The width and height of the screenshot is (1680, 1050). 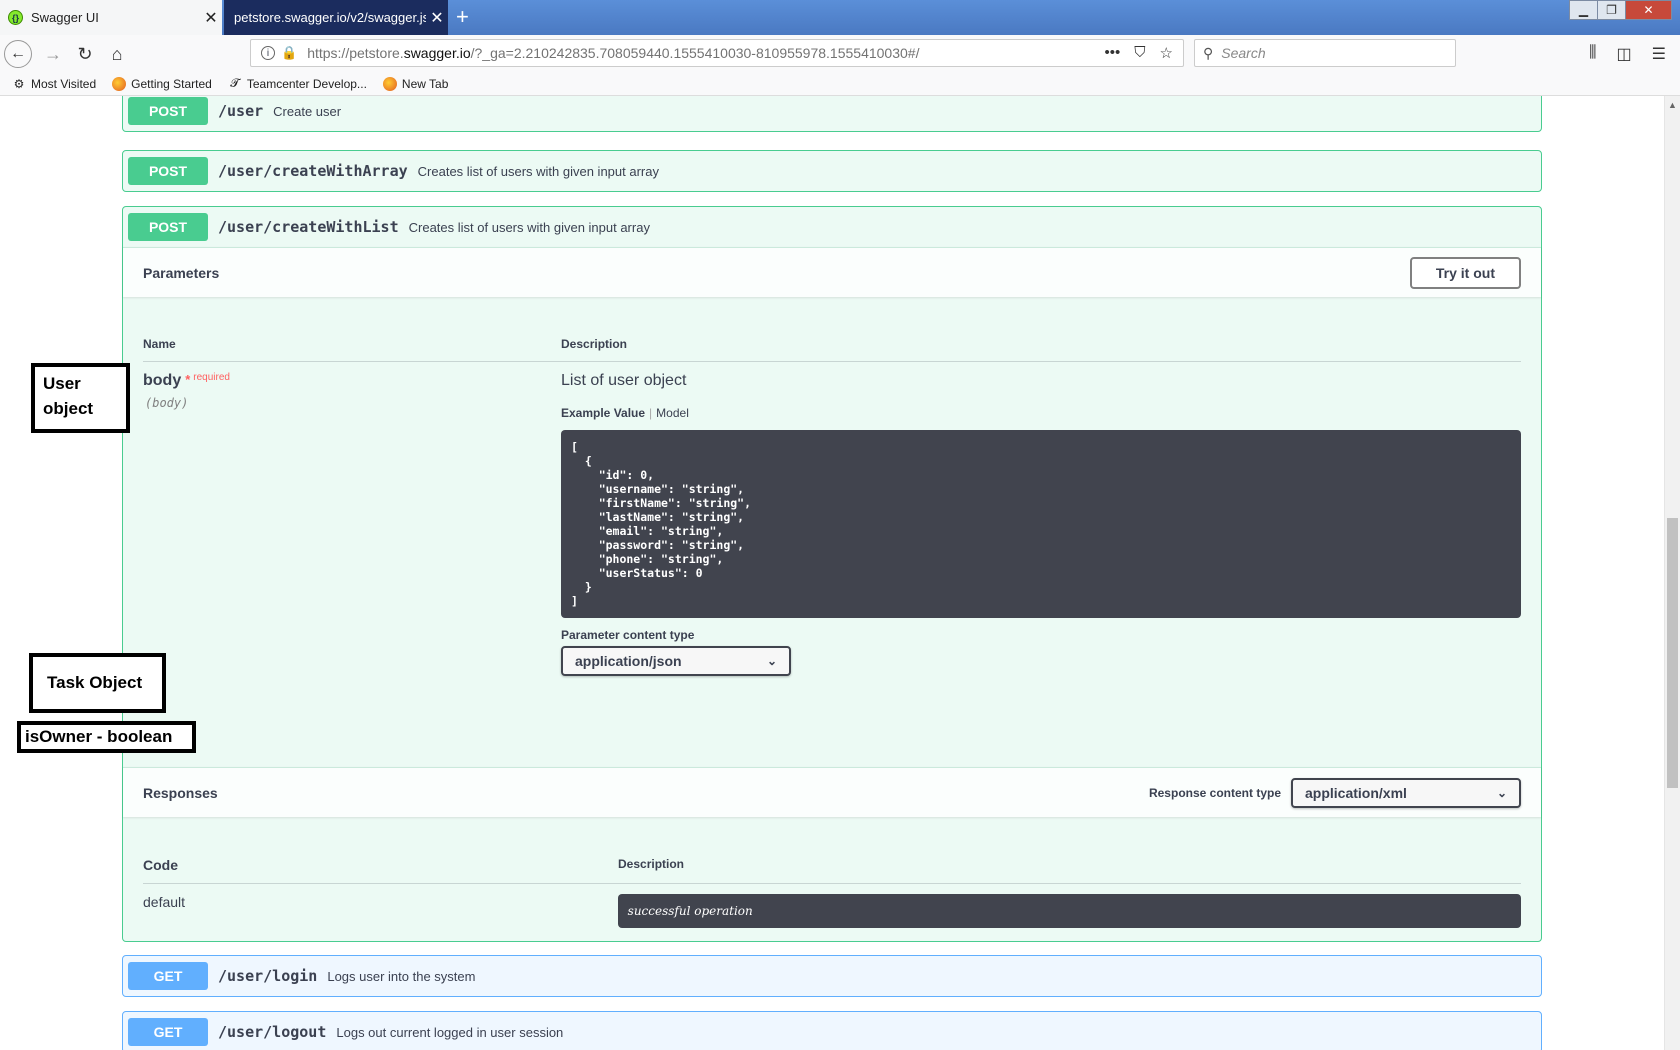 I want to click on page-actions-ellipsis-icon: •••, so click(x=1113, y=53).